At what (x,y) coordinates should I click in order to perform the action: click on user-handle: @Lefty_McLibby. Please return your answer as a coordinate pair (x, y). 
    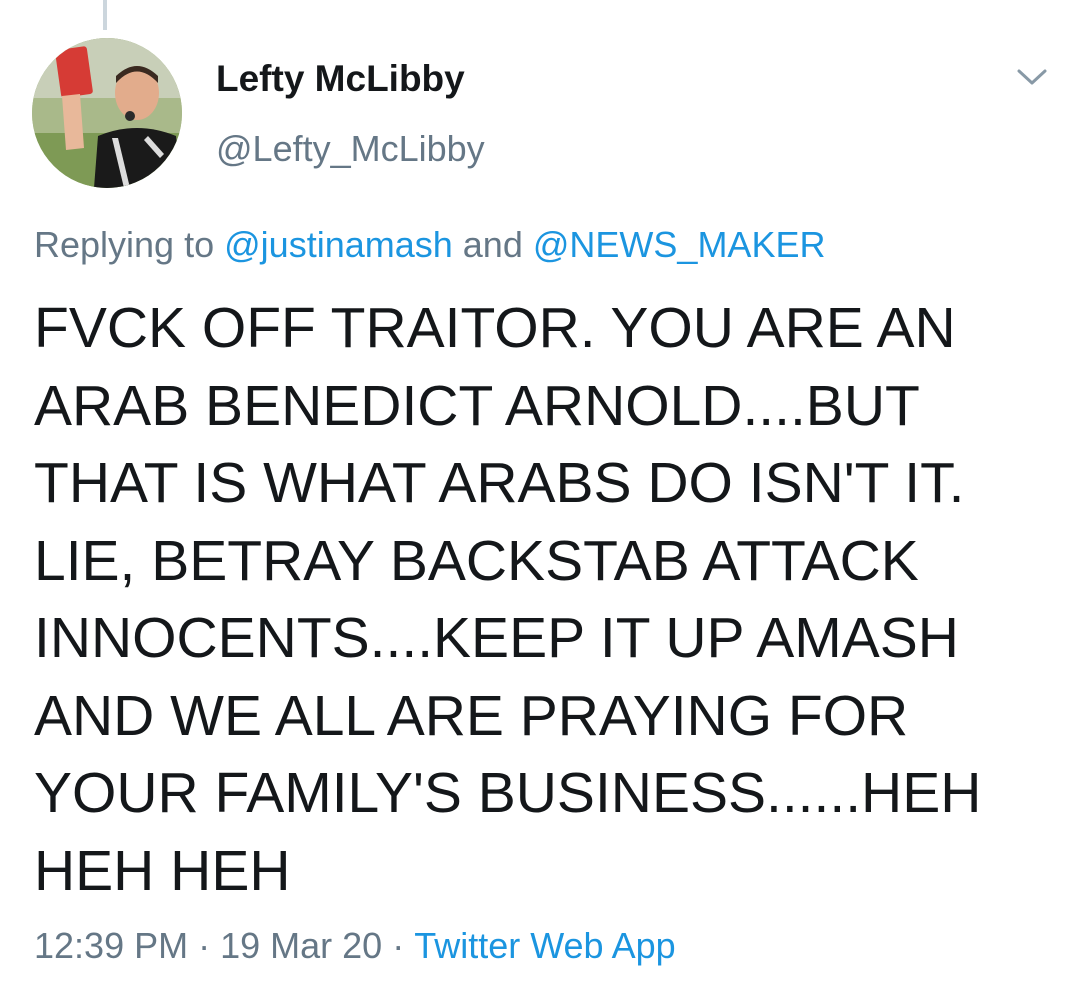
    Looking at the image, I should click on (350, 149).